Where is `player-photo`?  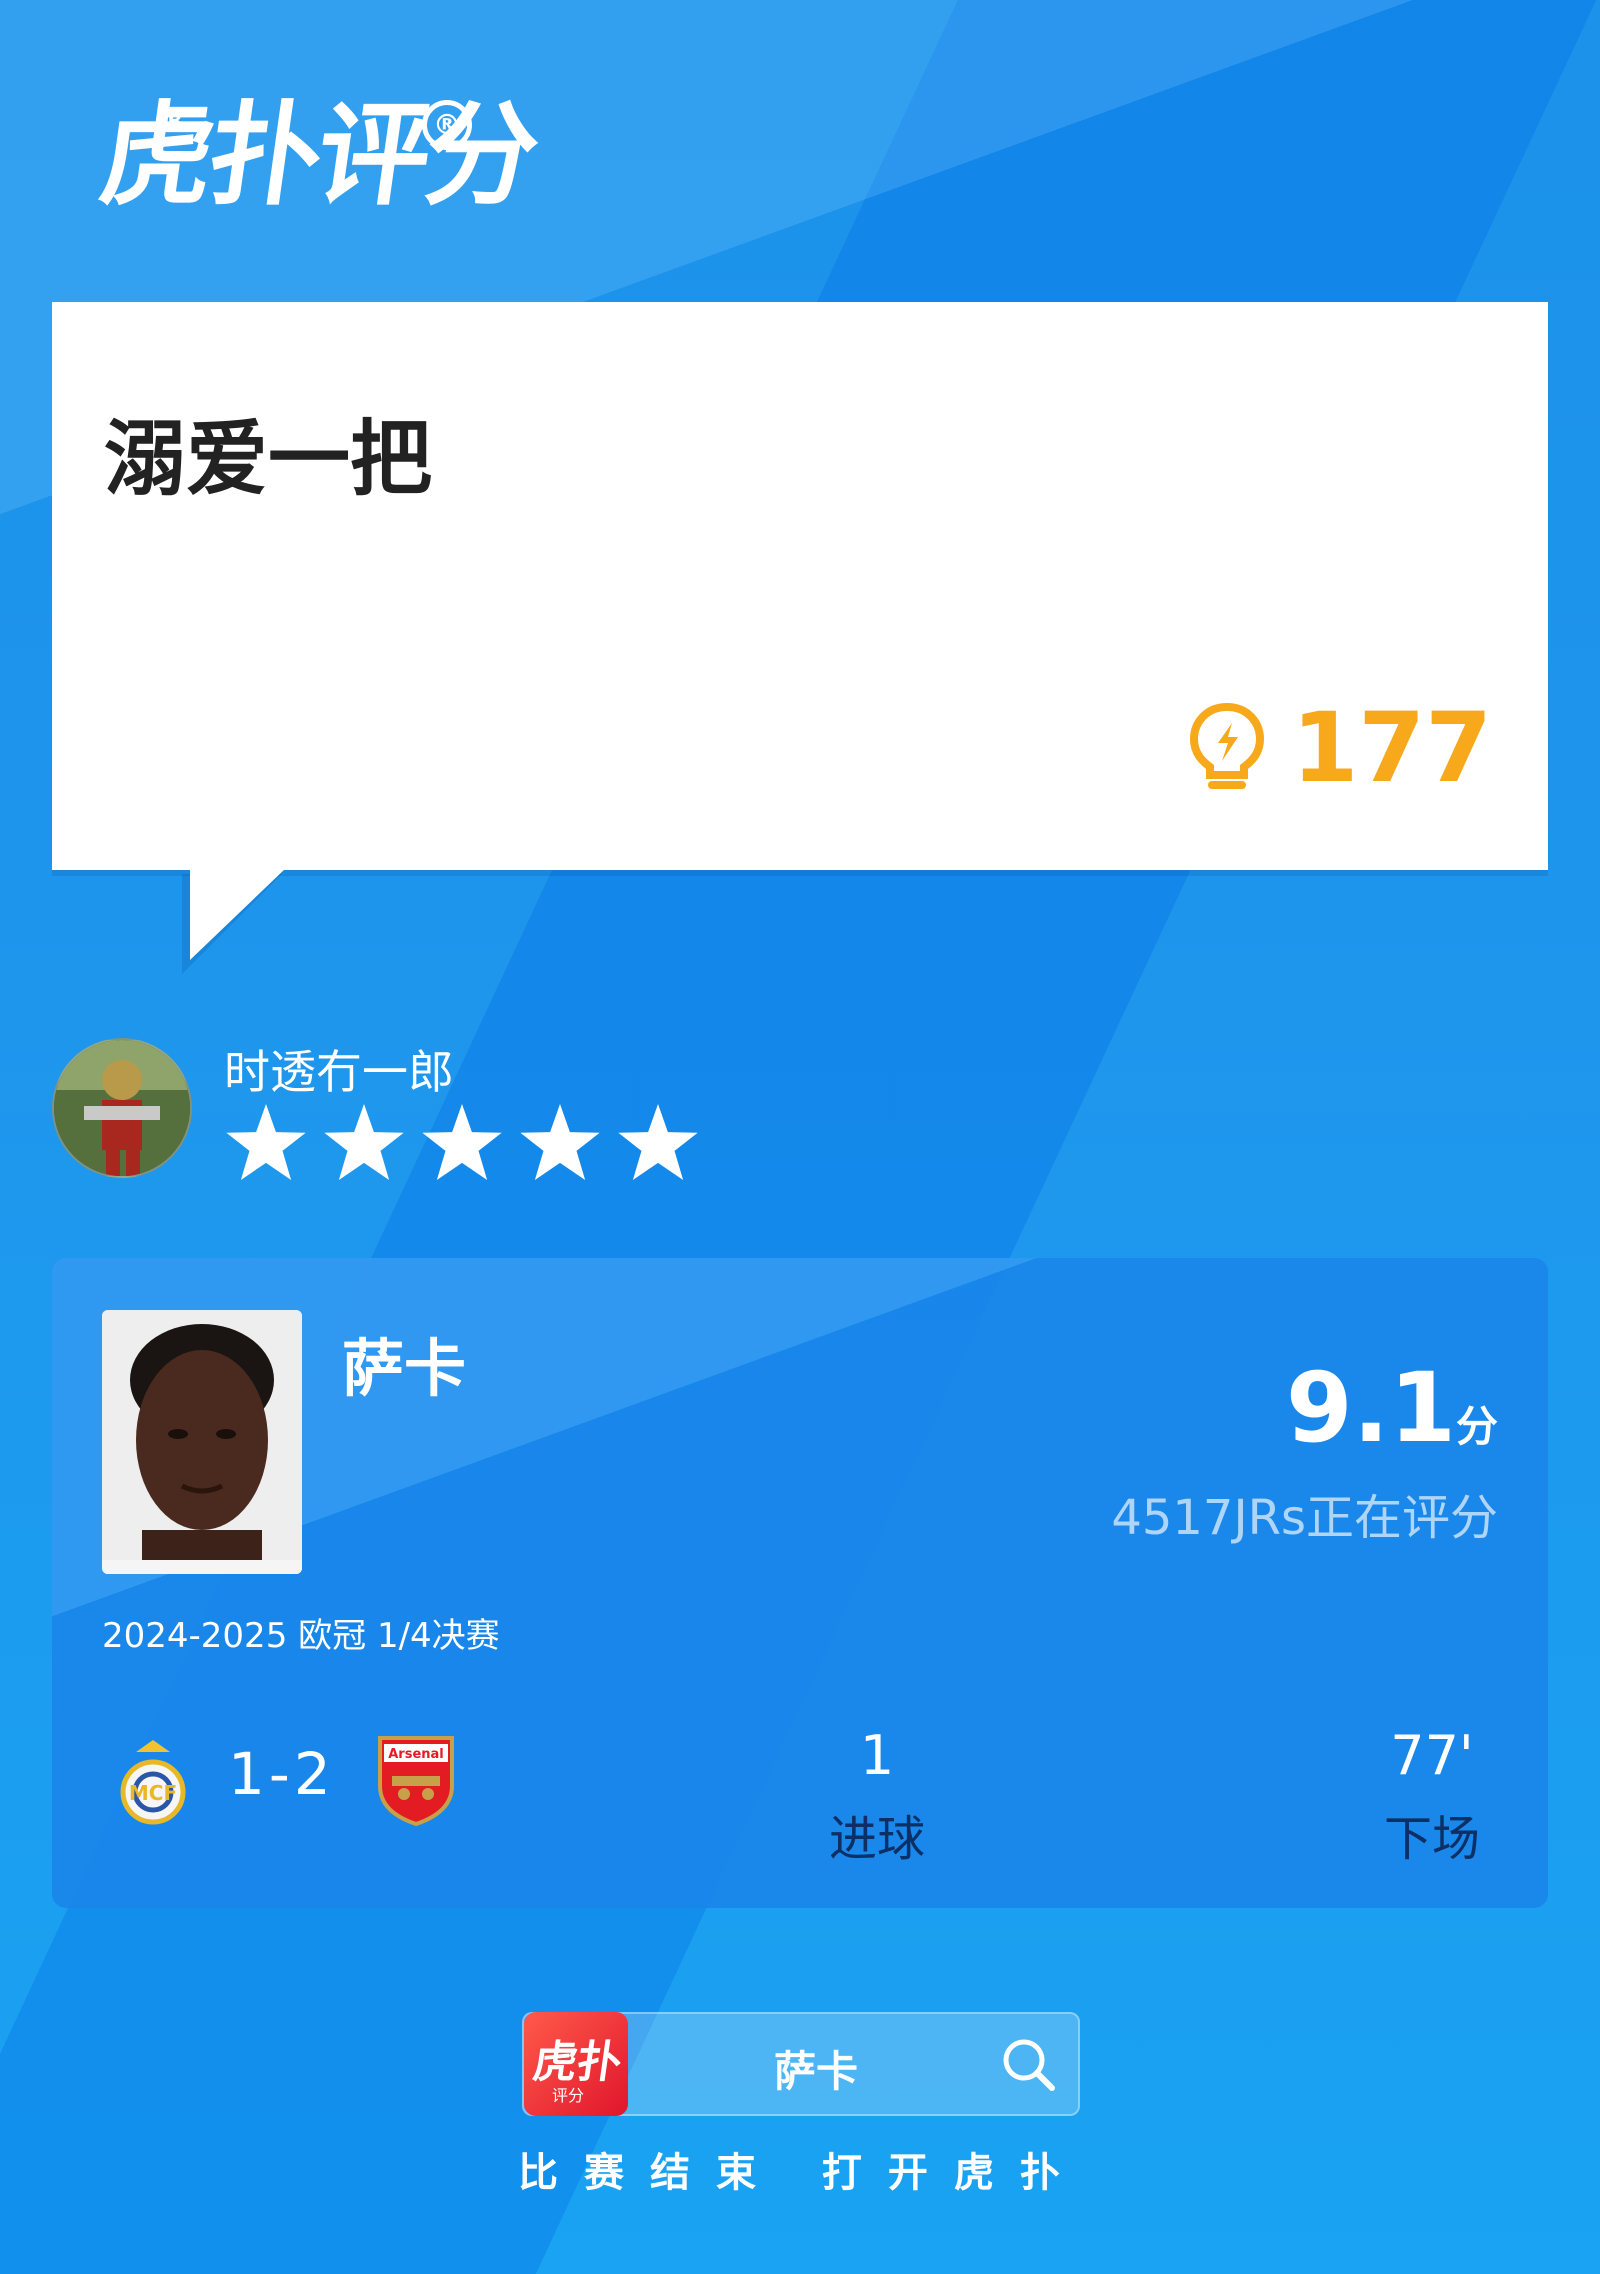
player-photo is located at coordinates (202, 1442).